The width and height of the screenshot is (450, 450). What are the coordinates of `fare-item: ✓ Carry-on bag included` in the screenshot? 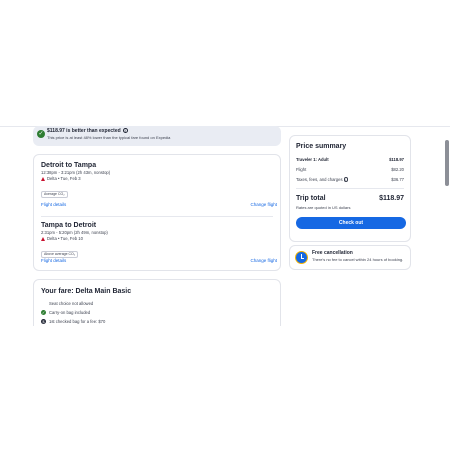 It's located at (157, 312).